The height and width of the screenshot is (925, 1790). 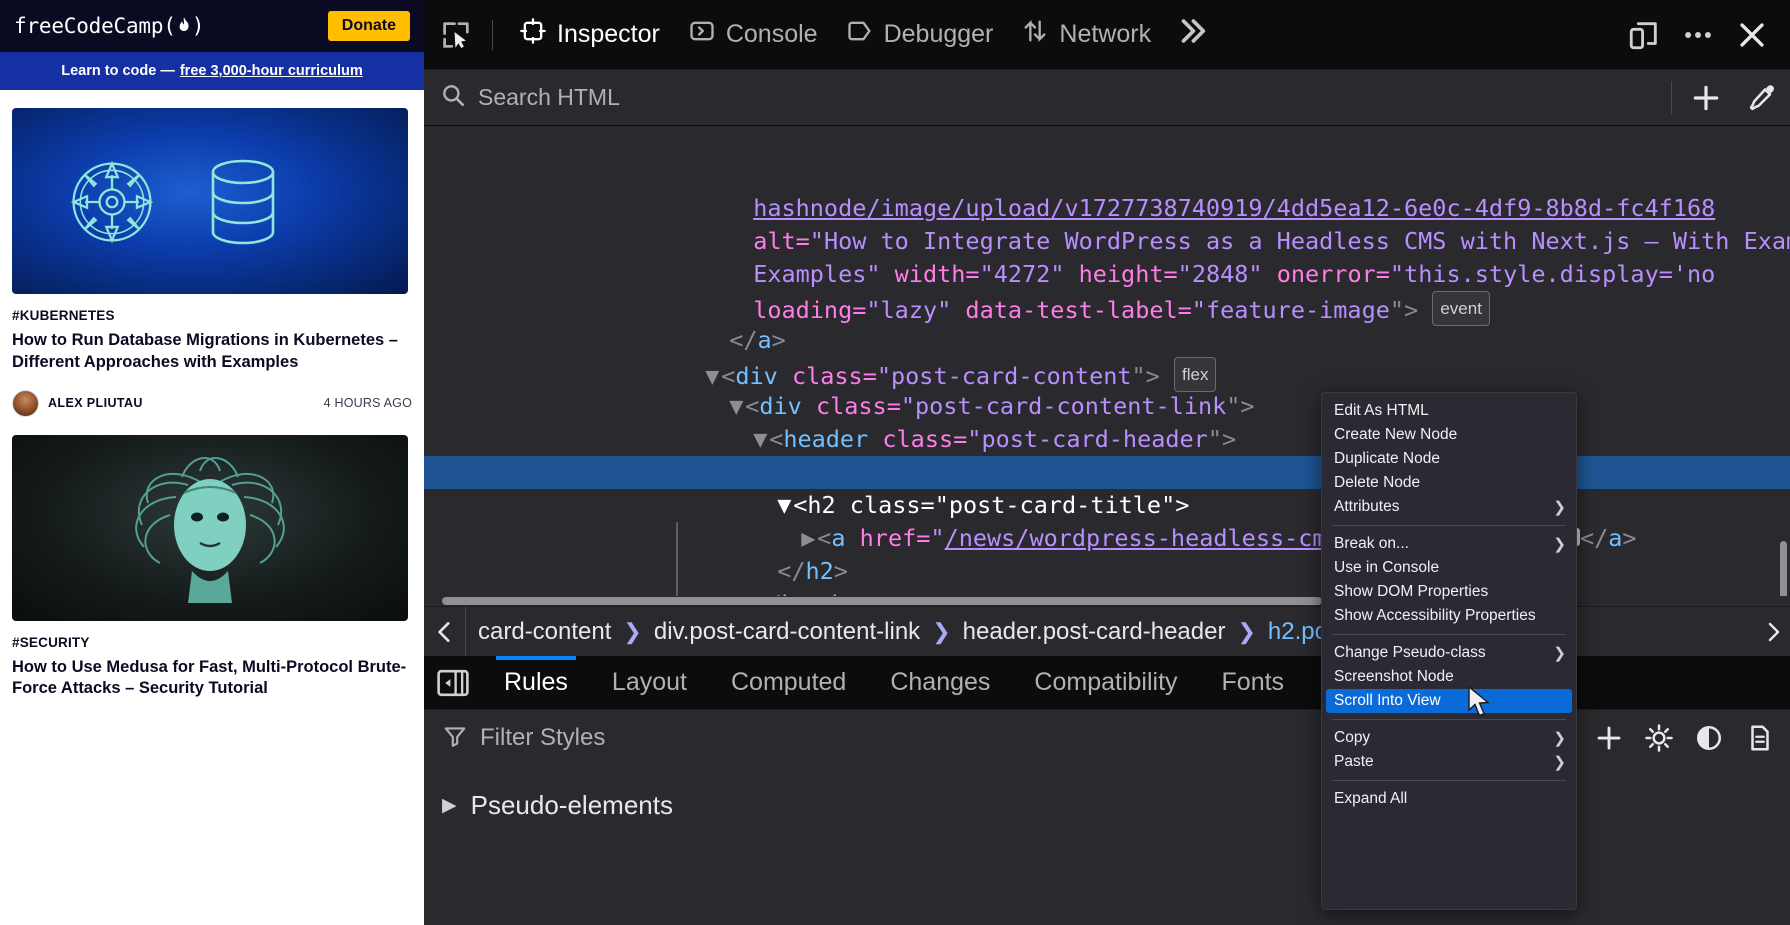 What do you see at coordinates (1449, 799) in the screenshot?
I see `menu-item-expand-all: Expand All` at bounding box center [1449, 799].